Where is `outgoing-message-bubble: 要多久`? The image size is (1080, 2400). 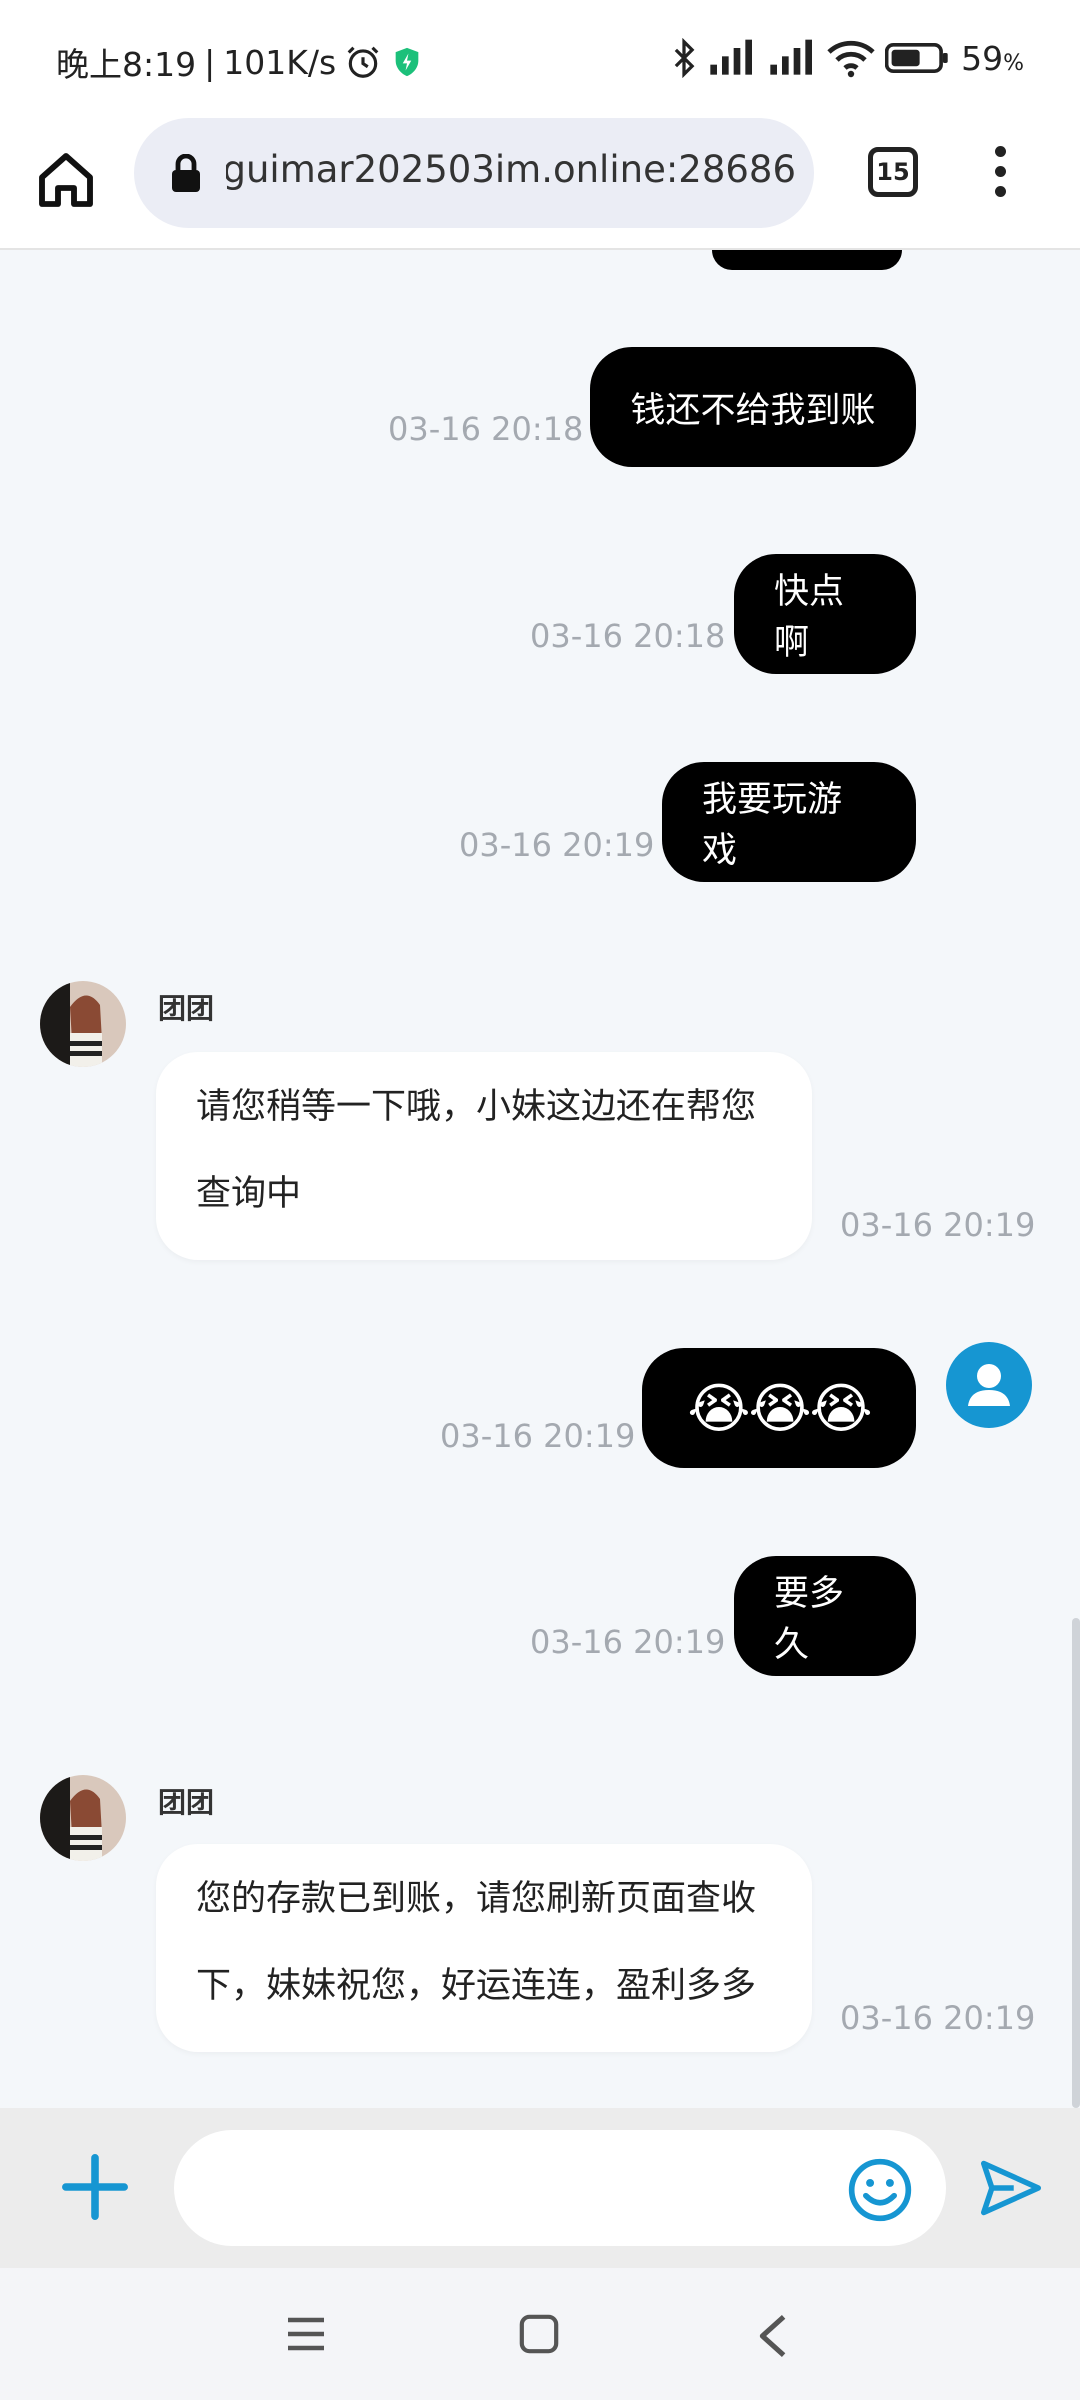 outgoing-message-bubble: 要多久 is located at coordinates (825, 1616).